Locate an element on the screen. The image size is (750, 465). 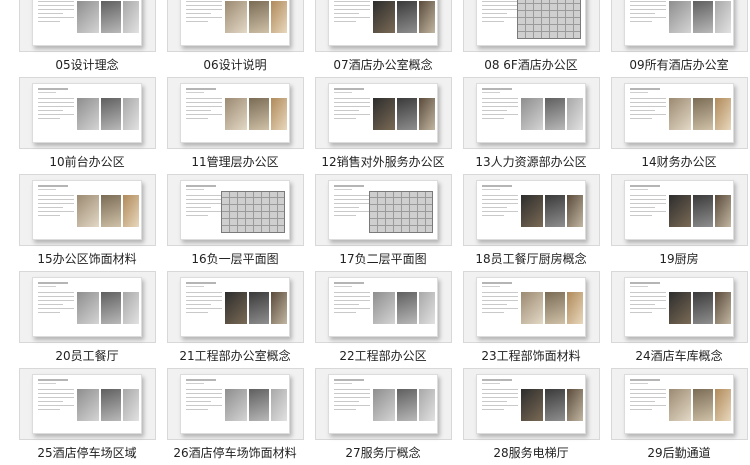
slide-item: 20员工餐厅 is located at coordinates (87, 319).